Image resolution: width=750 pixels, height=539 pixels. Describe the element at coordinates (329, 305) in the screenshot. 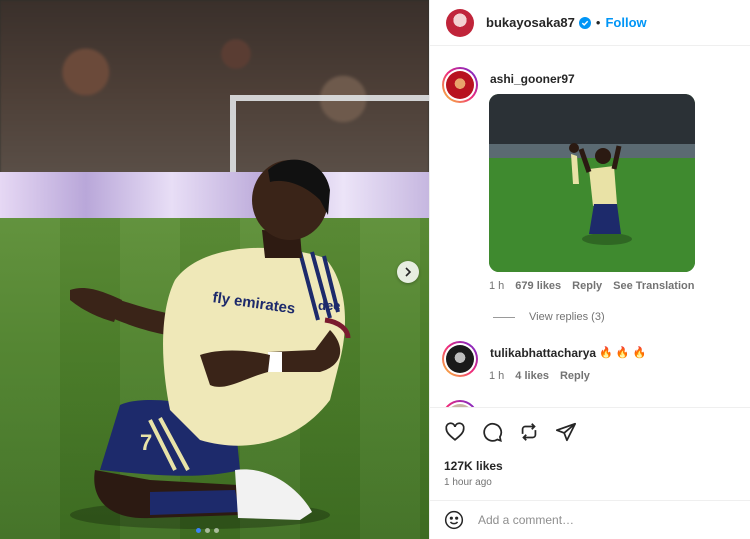

I see `jersey-sleeve-sponsor: dee` at that location.